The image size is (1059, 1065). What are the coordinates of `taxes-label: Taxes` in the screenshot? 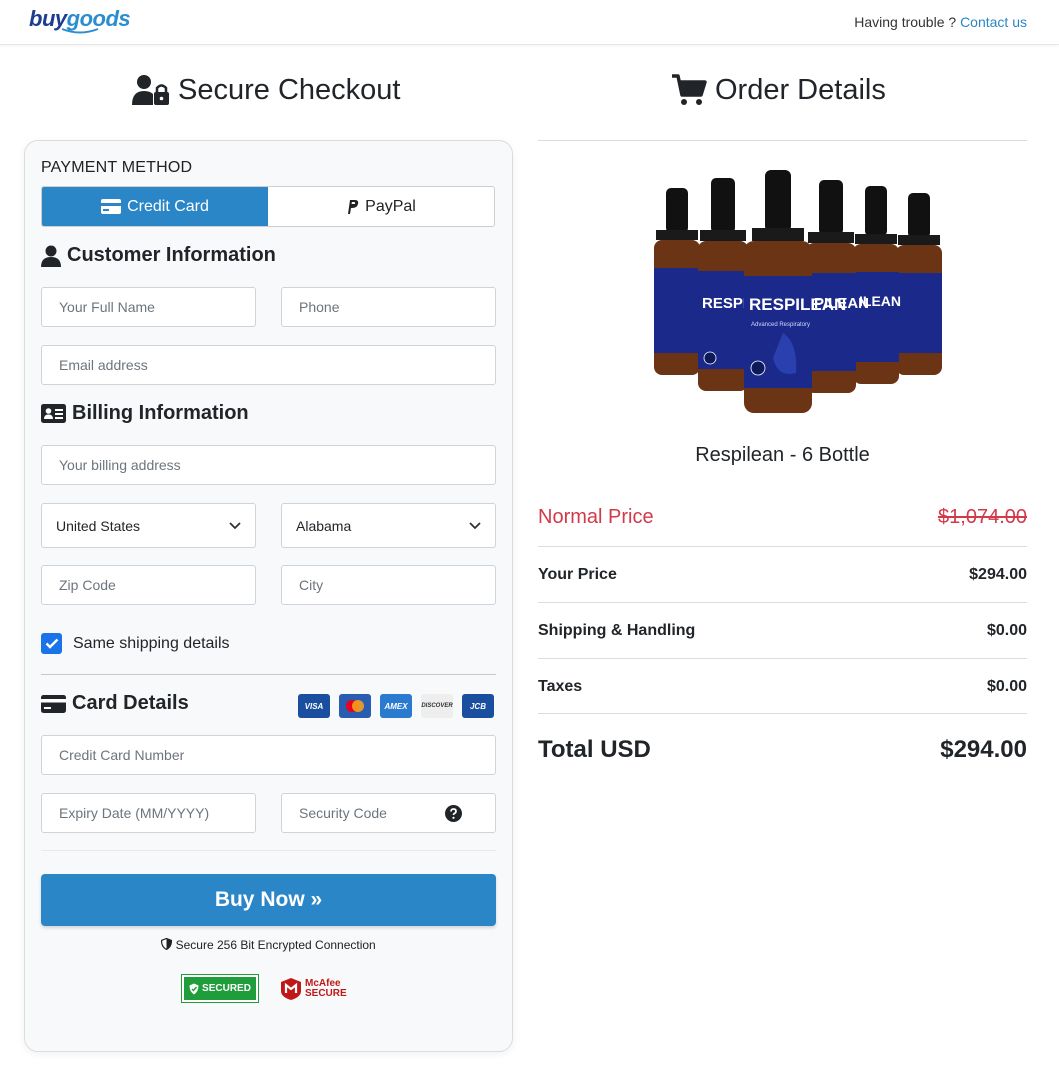 It's located at (560, 686).